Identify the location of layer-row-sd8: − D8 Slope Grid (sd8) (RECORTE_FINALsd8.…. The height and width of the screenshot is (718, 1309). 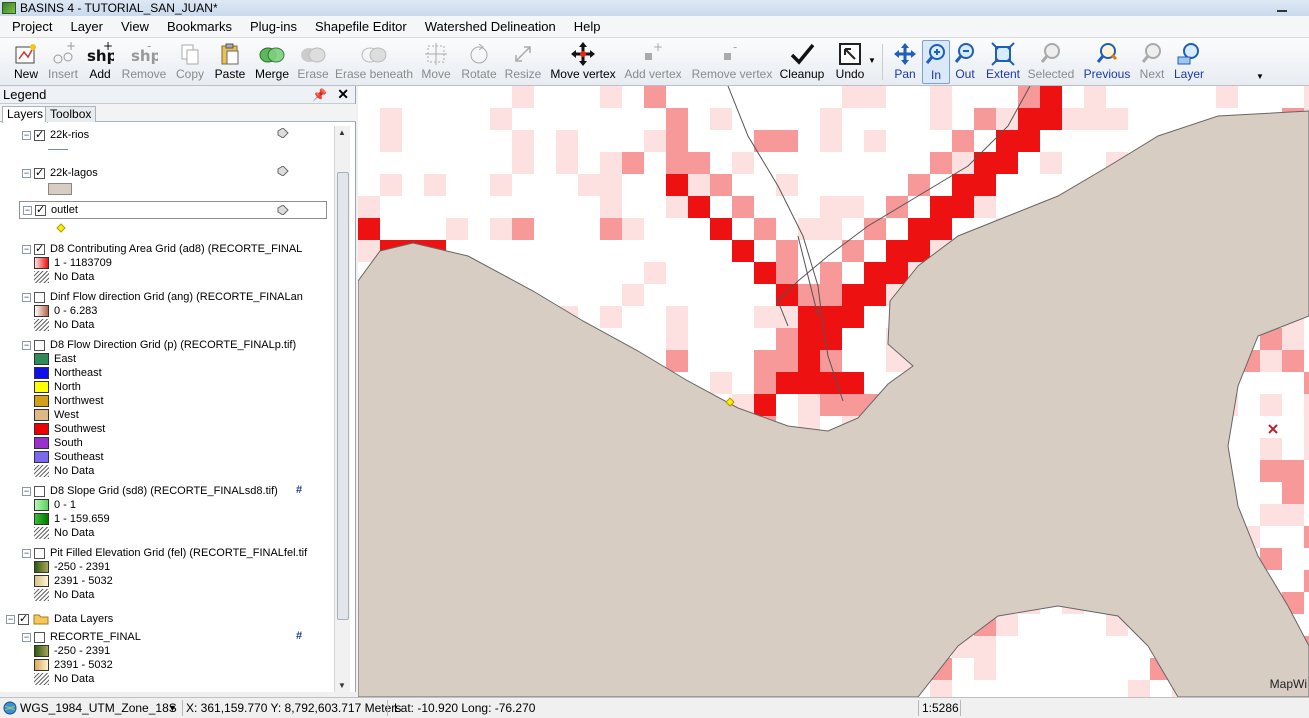
(150, 491).